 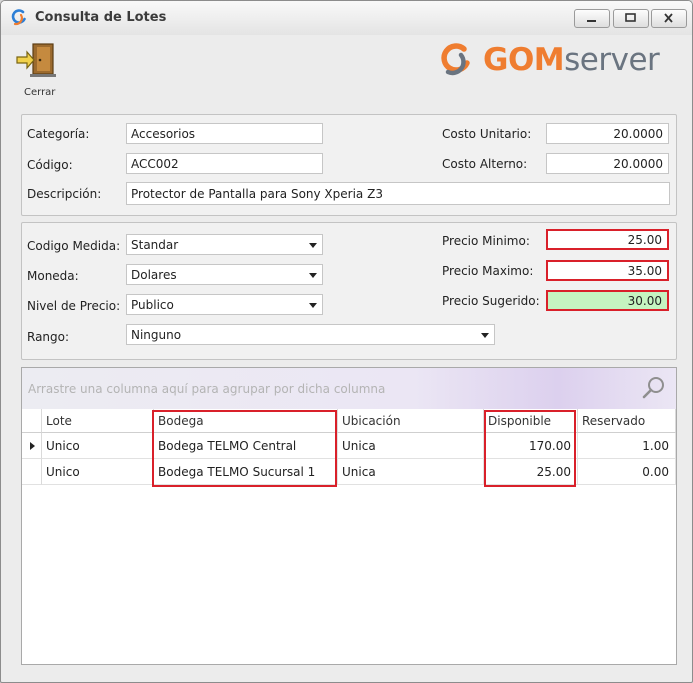 What do you see at coordinates (591, 21) in the screenshot?
I see `minimize-icon` at bounding box center [591, 21].